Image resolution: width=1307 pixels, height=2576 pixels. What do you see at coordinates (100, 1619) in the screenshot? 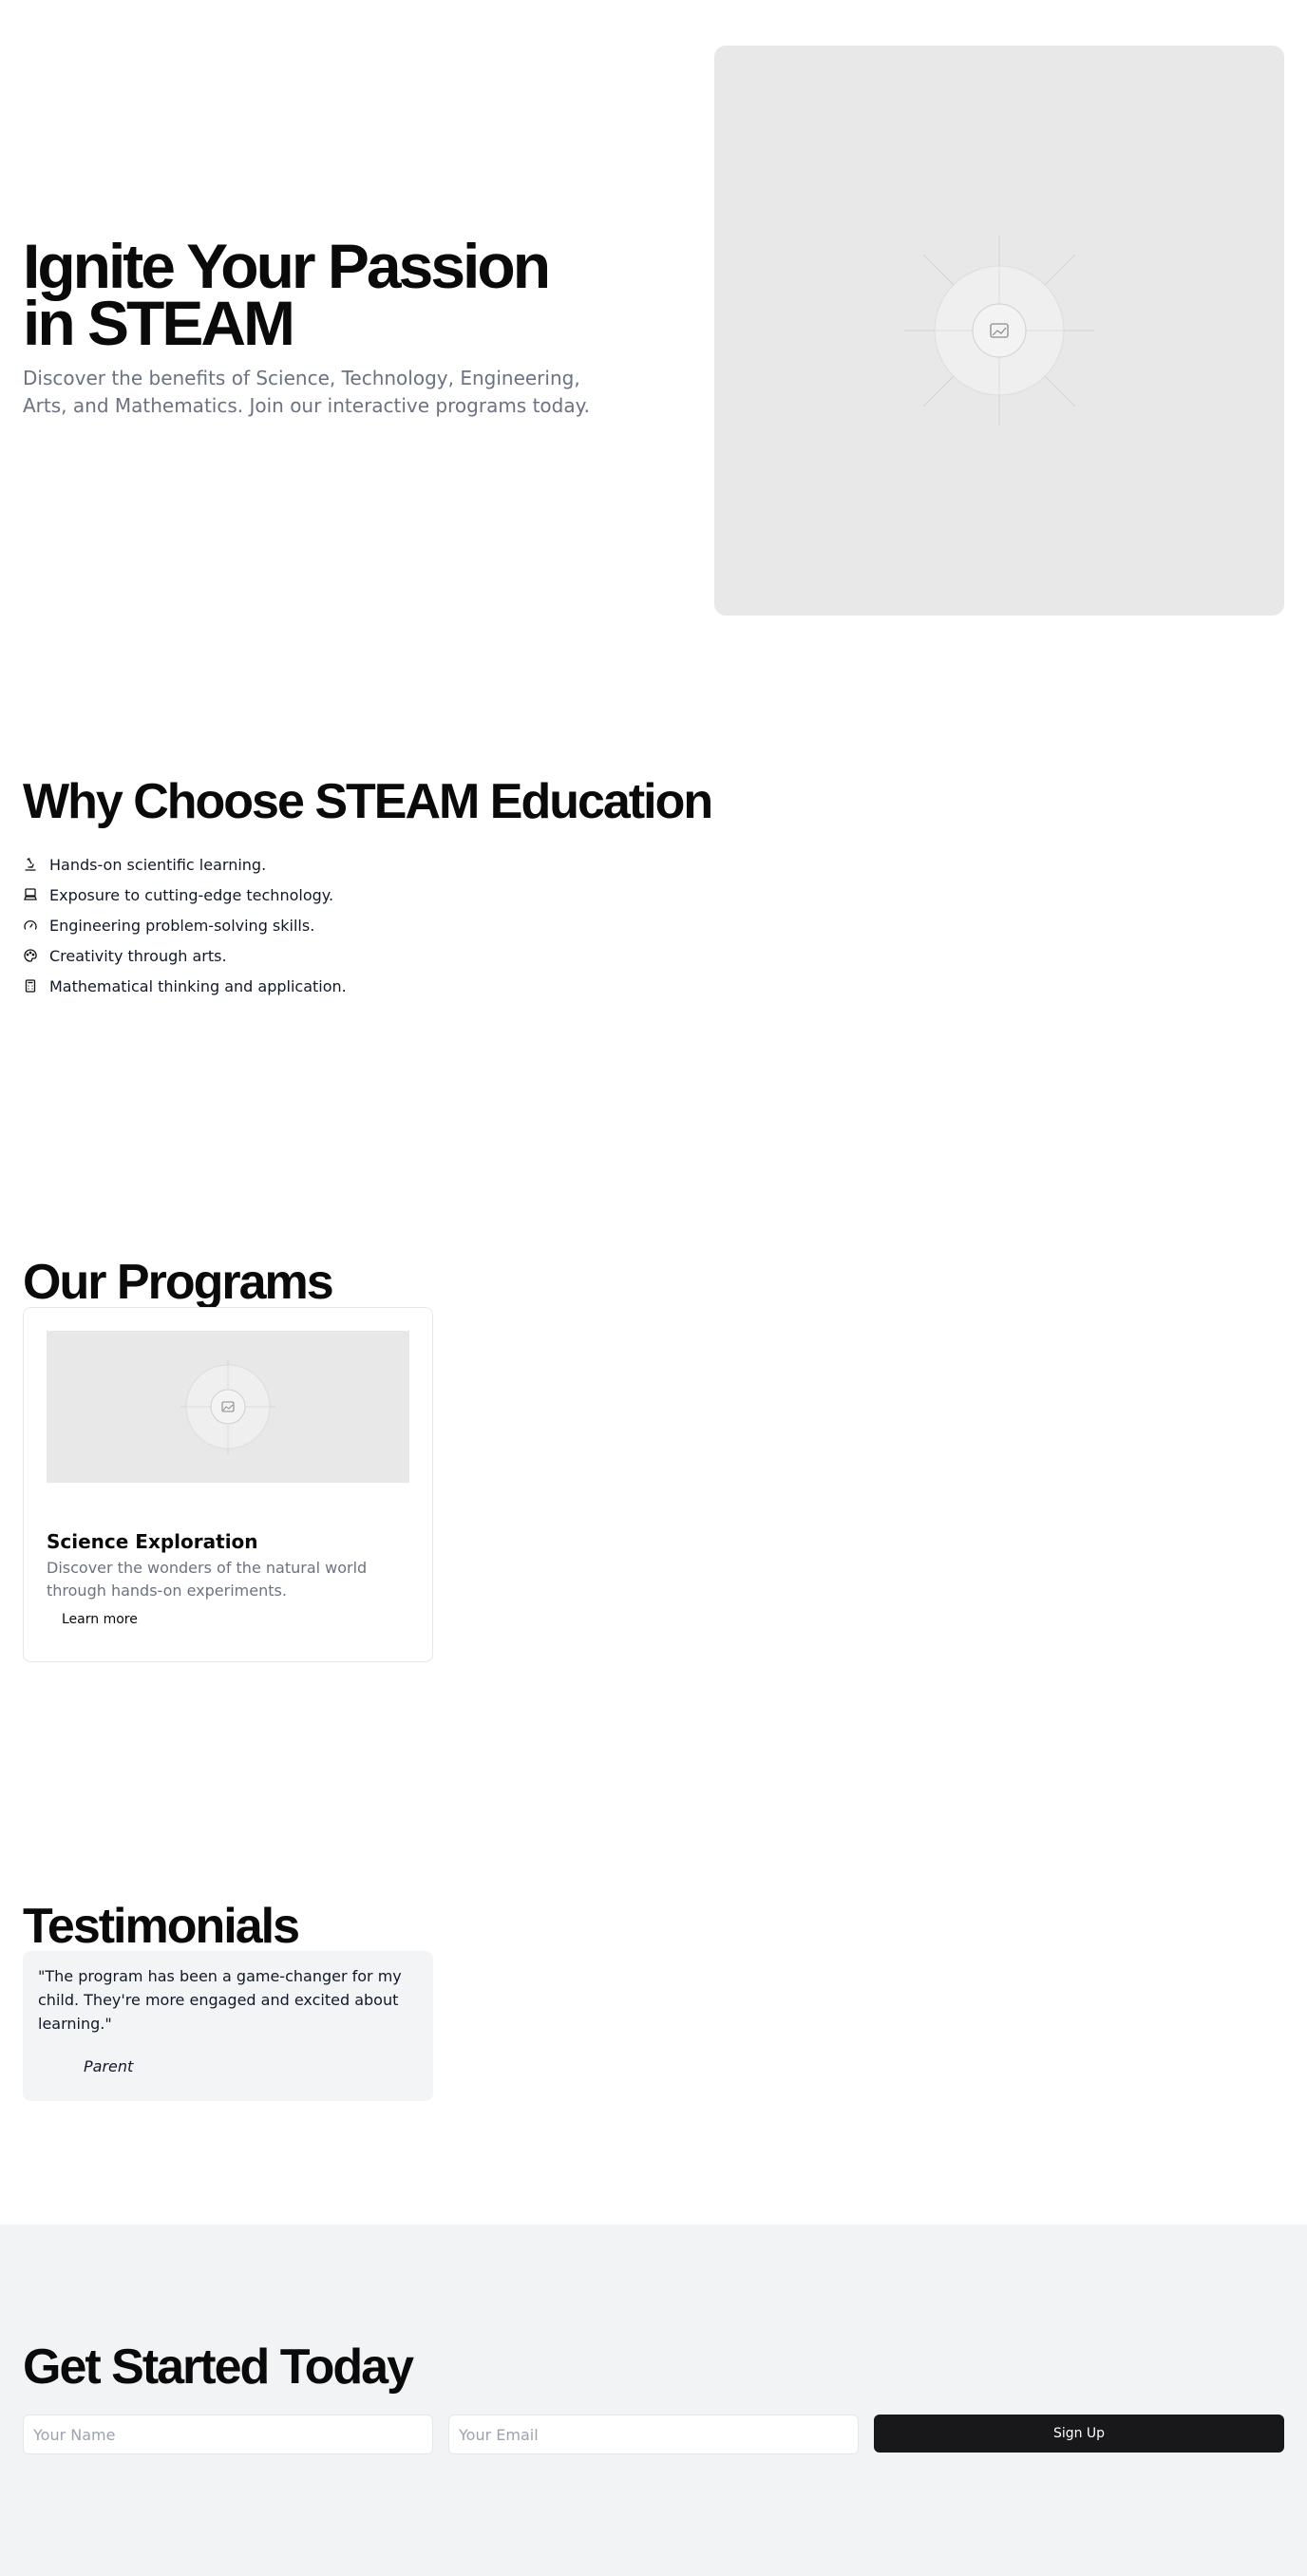
I see `learn-more-link: Learn more` at bounding box center [100, 1619].